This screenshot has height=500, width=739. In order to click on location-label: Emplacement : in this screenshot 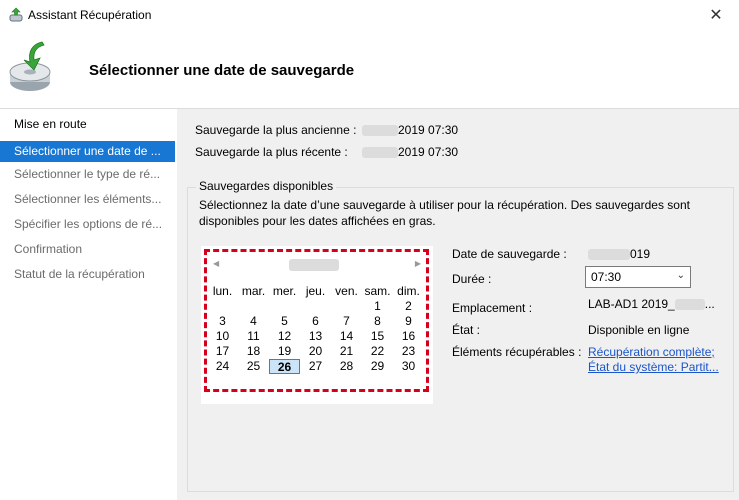, I will do `click(492, 308)`.